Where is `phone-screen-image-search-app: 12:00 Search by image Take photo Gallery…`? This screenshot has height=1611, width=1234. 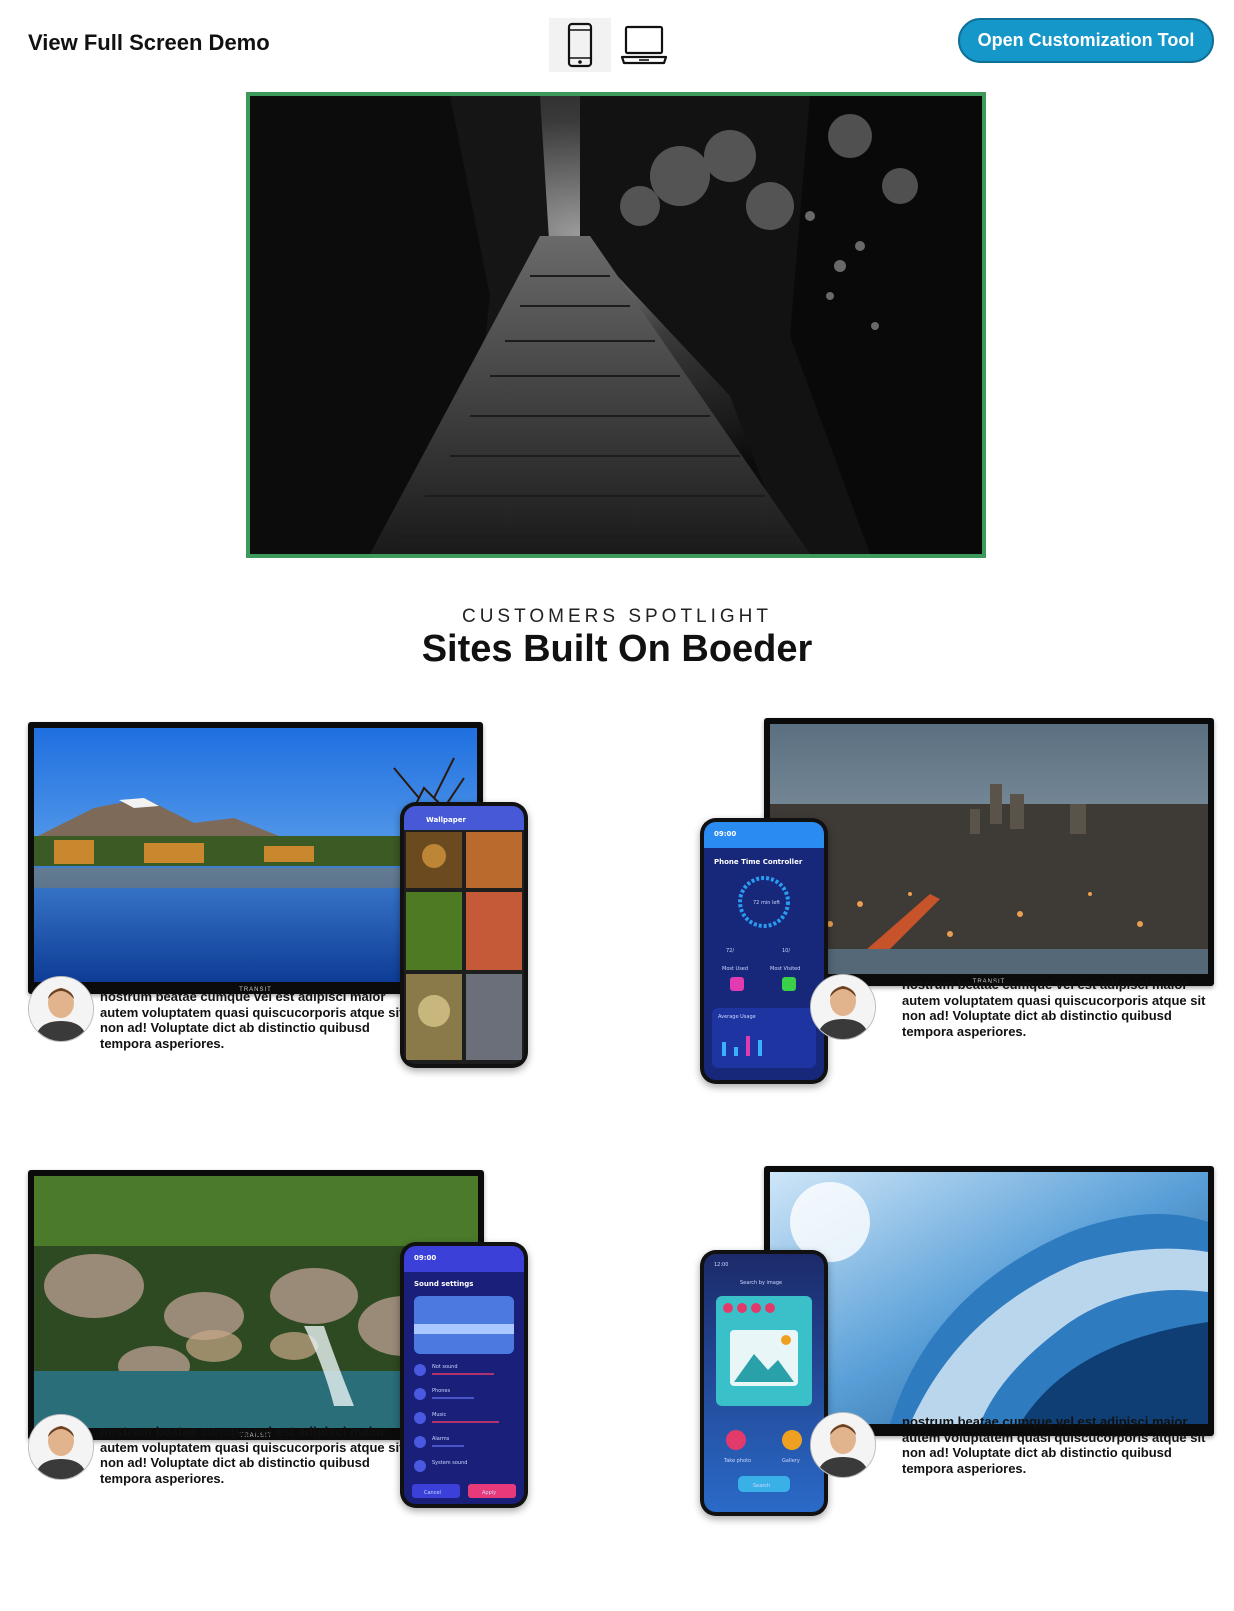
phone-screen-image-search-app: 12:00 Search by image Take photo Gallery… is located at coordinates (764, 1383).